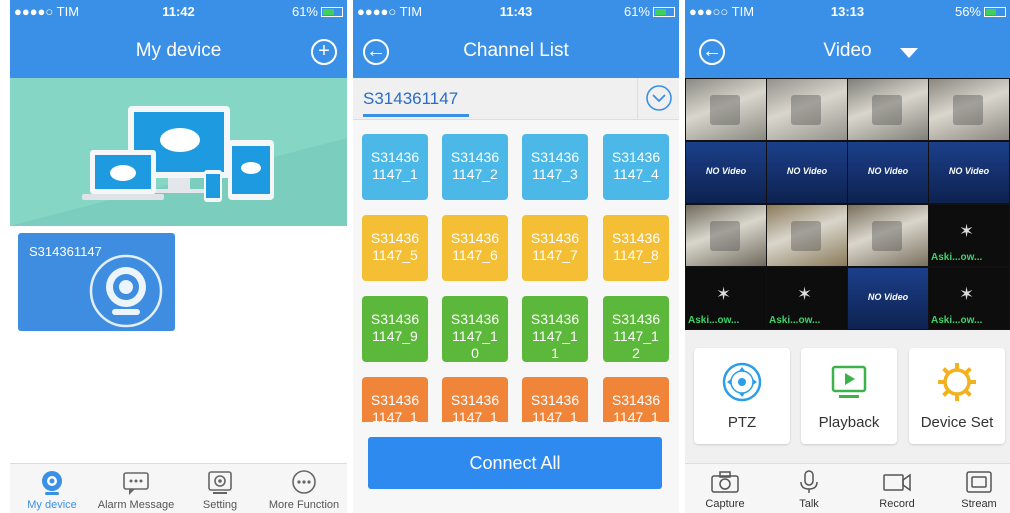 This screenshot has width=1010, height=513. Describe the element at coordinates (809, 481) in the screenshot. I see `microphone-icon` at that location.